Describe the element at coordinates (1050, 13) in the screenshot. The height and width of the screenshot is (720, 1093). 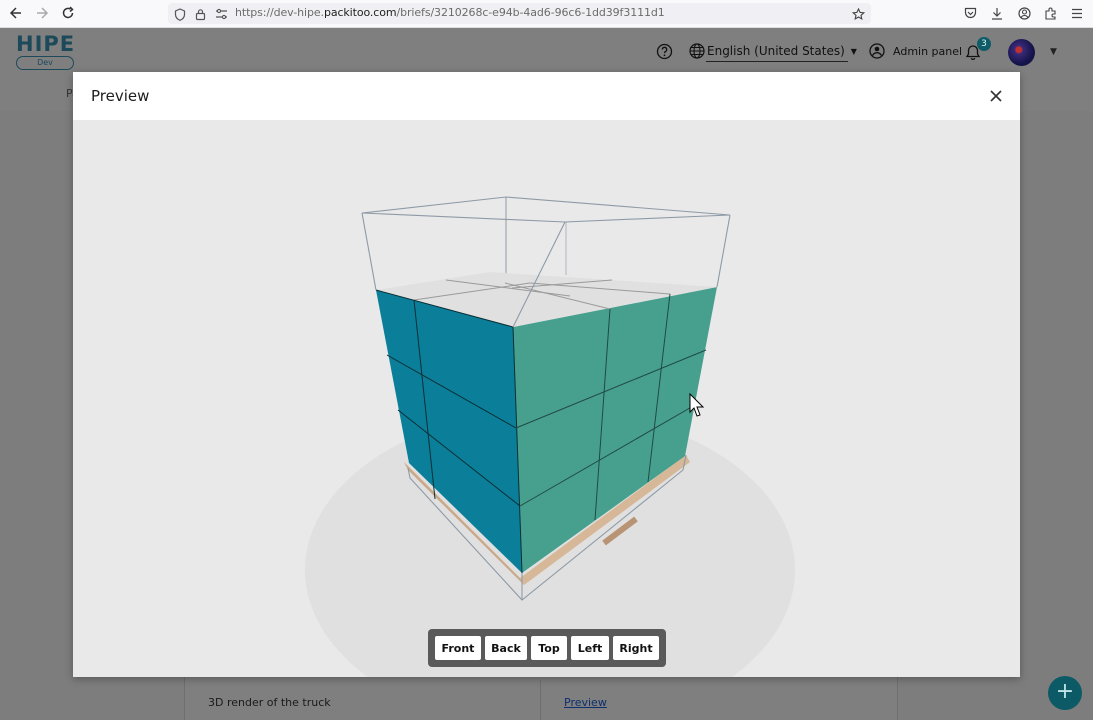
I see `extensions-icon` at that location.